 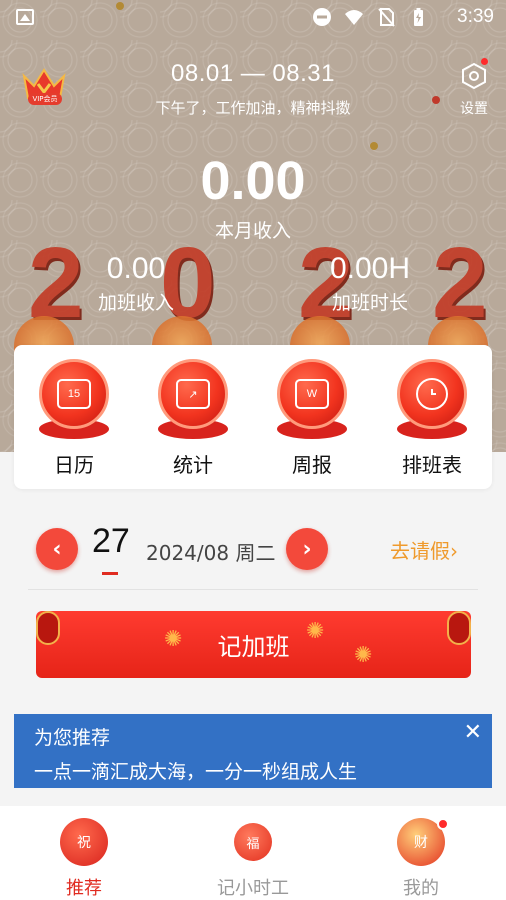 I want to click on overtime-income-value: 0.00, so click(x=136, y=268).